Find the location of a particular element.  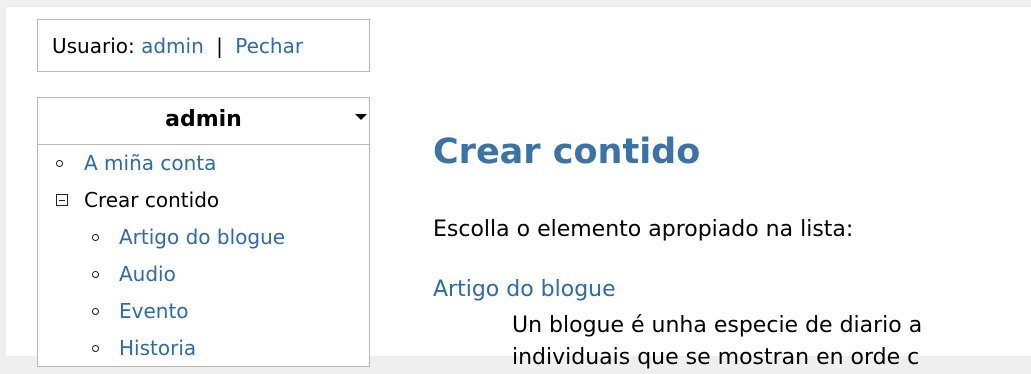

navigation-header: admin is located at coordinates (203, 121).